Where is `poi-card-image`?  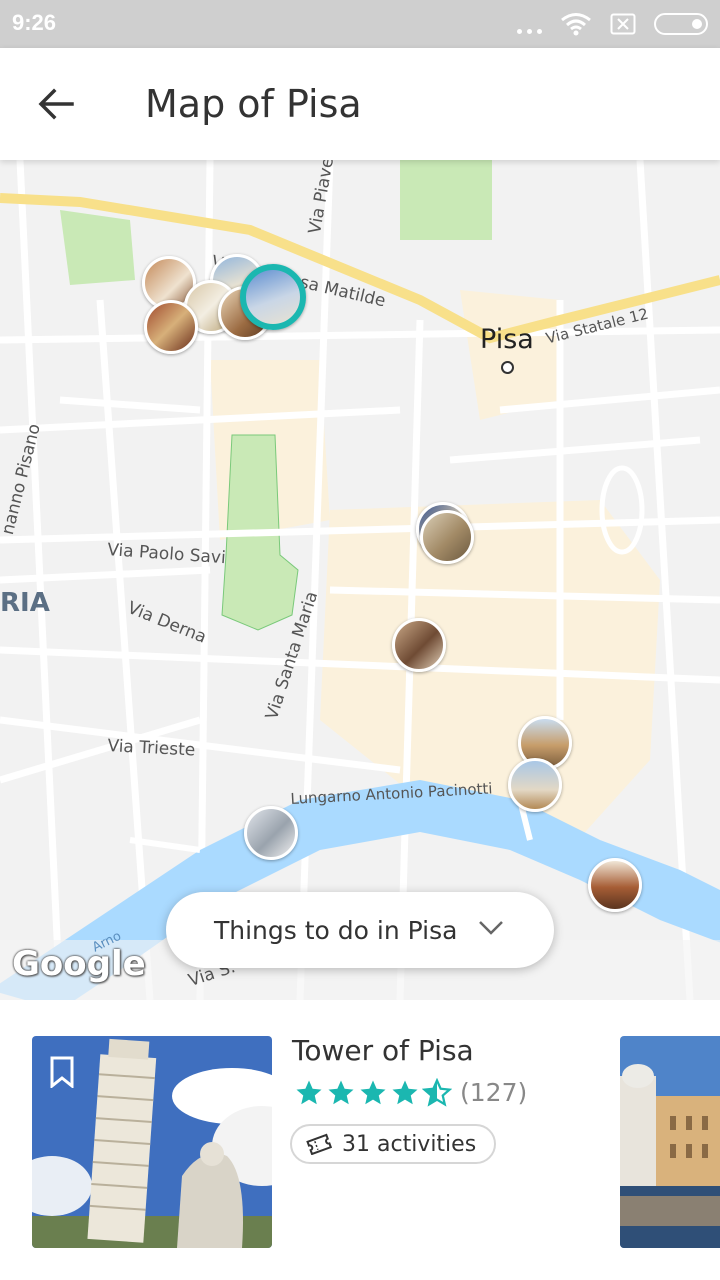
poi-card-image is located at coordinates (152, 1142).